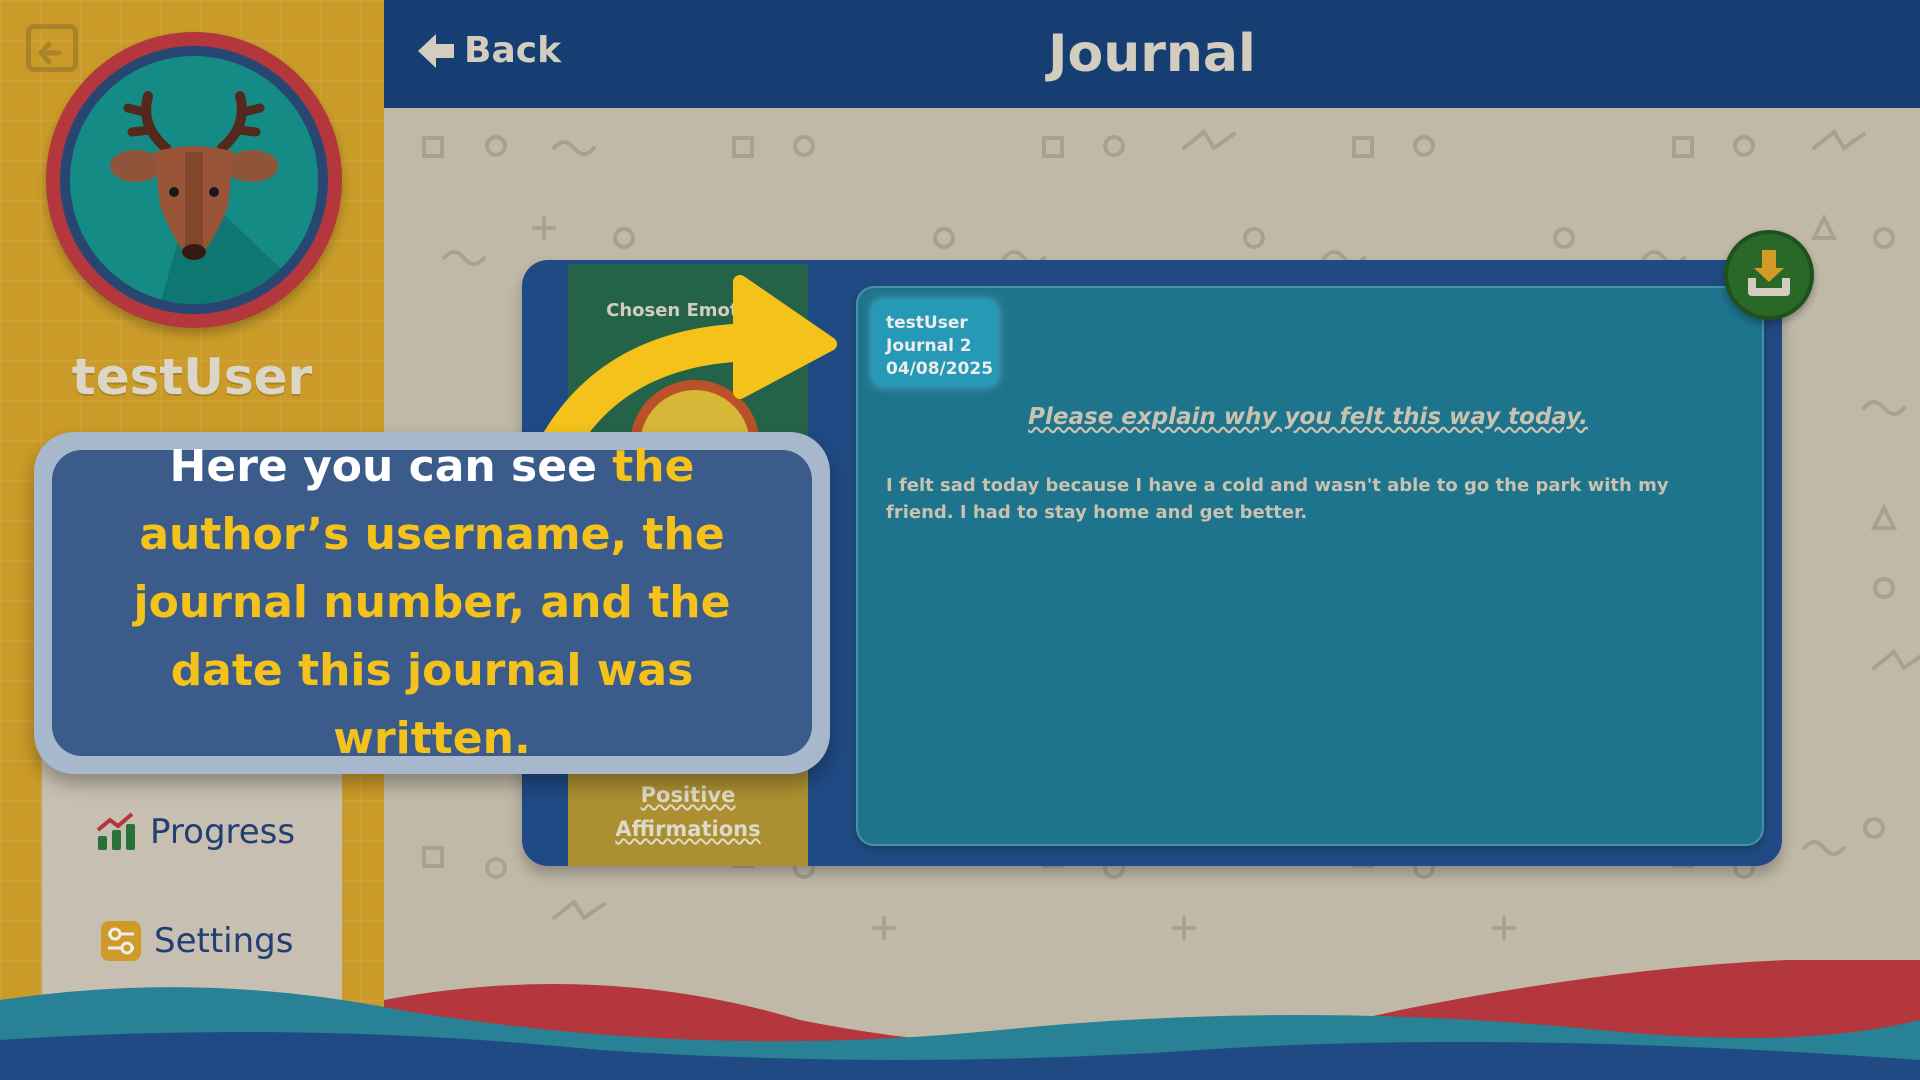 The image size is (1920, 1080). I want to click on journal-date: 04/08/2025, so click(940, 369).